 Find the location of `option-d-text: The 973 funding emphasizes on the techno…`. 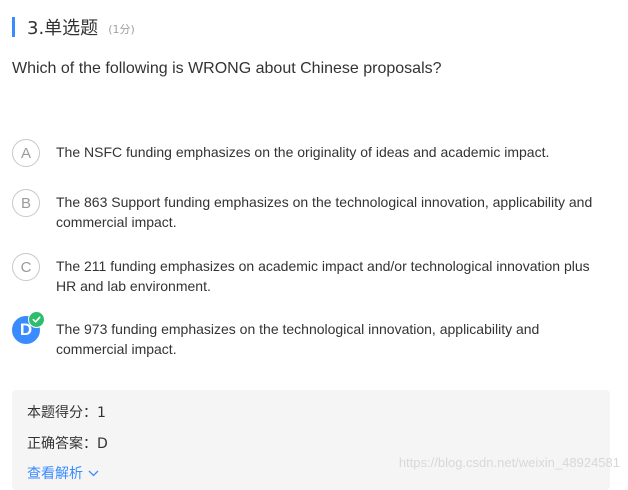

option-d-text: The 973 funding emphasizes on the techno… is located at coordinates (298, 339).